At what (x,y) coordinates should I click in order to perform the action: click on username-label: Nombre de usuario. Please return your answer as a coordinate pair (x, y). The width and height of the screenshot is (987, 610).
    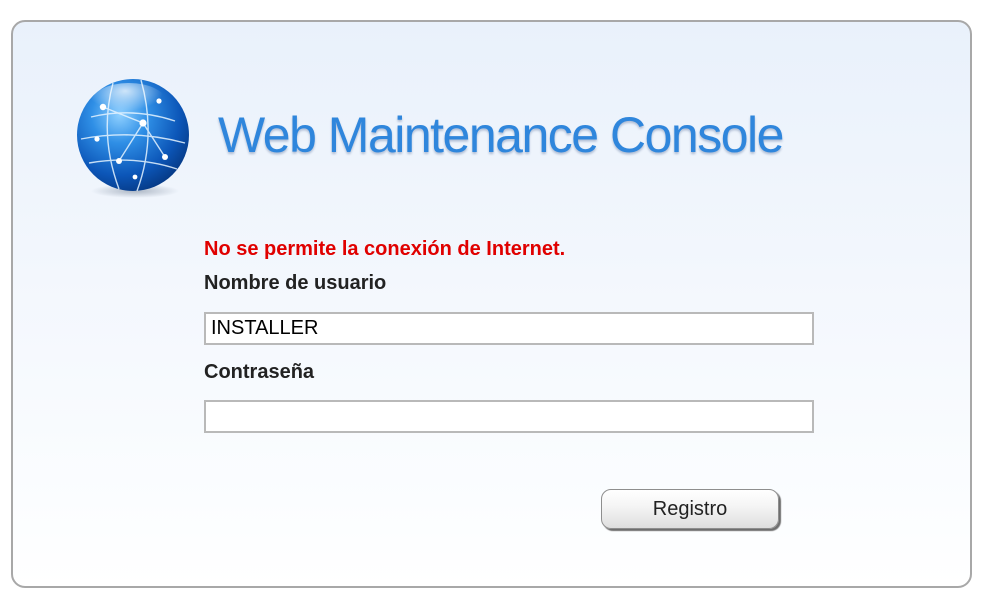
    Looking at the image, I should click on (295, 283).